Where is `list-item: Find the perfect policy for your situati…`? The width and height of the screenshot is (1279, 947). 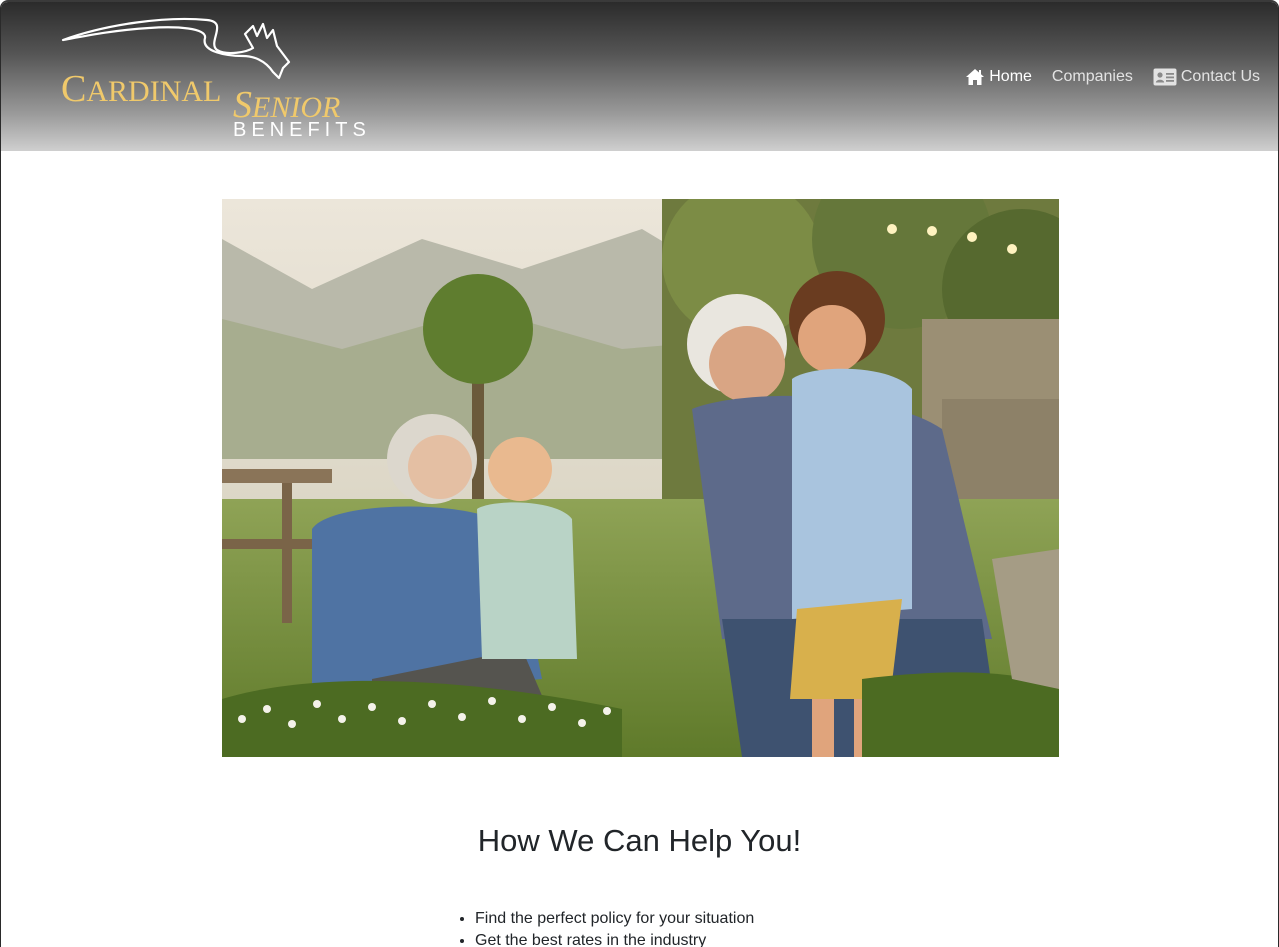 list-item: Find the perfect policy for your situati… is located at coordinates (614, 919).